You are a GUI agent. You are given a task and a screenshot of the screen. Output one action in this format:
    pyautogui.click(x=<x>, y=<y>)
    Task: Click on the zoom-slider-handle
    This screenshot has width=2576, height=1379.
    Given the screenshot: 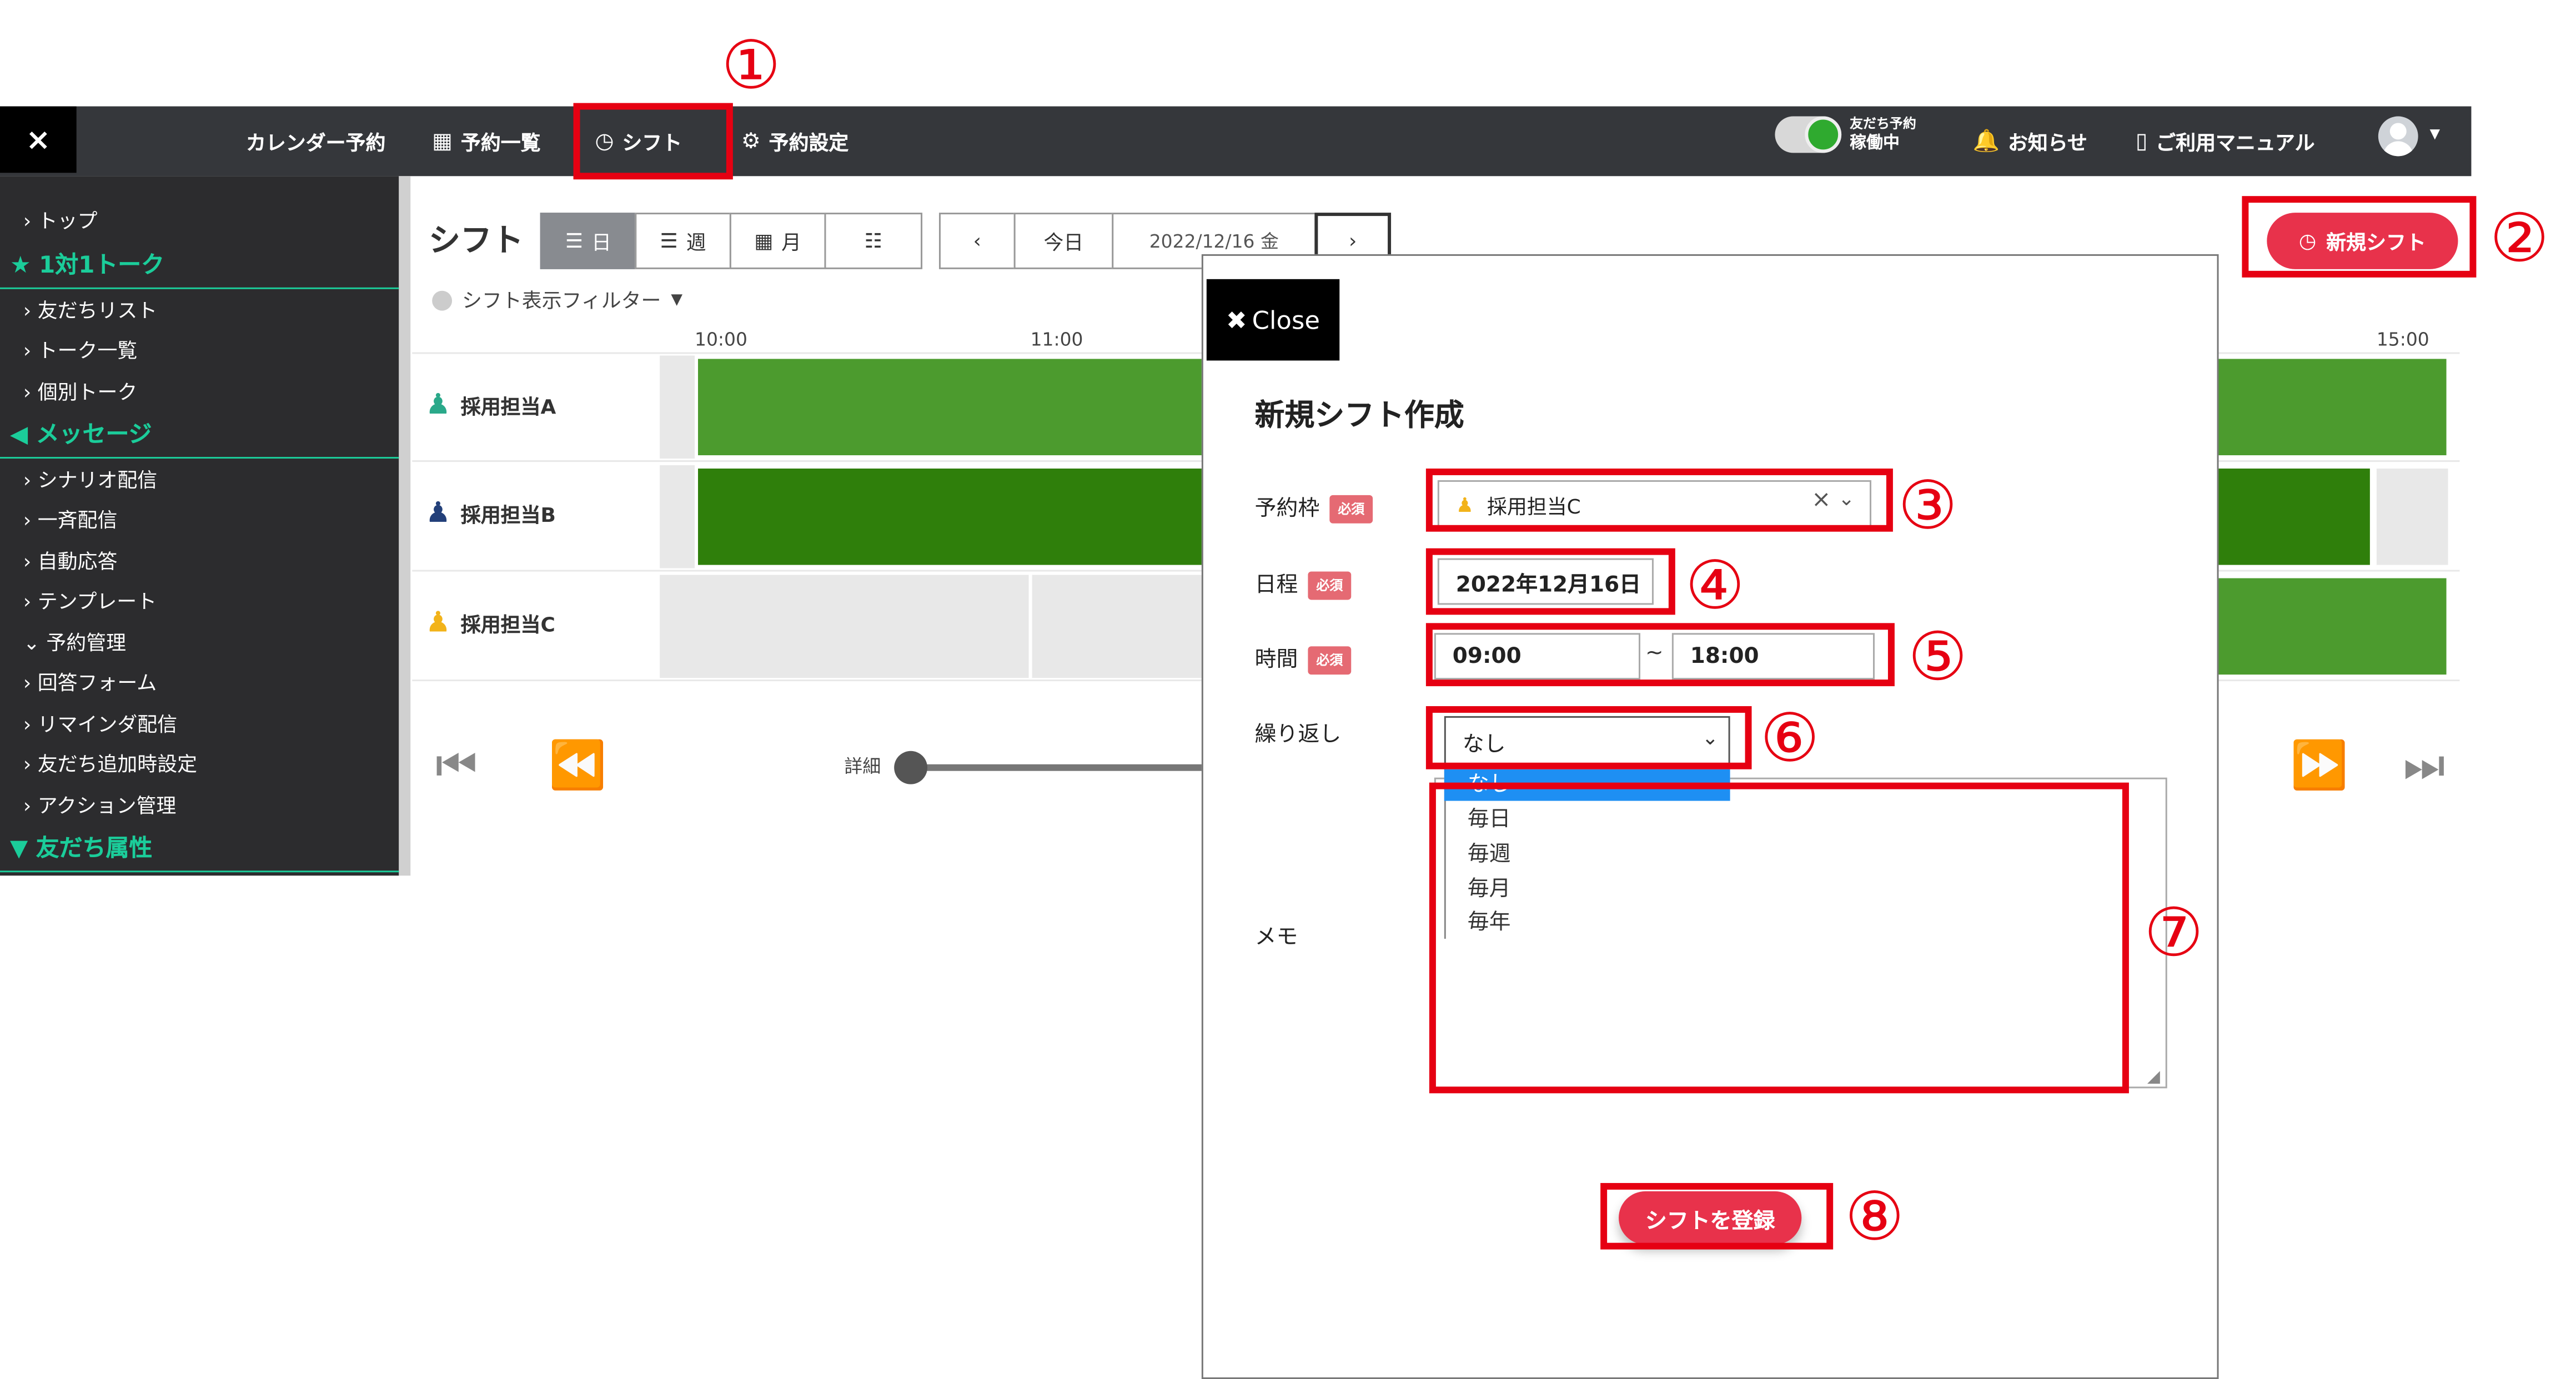 What is the action you would take?
    pyautogui.click(x=911, y=767)
    